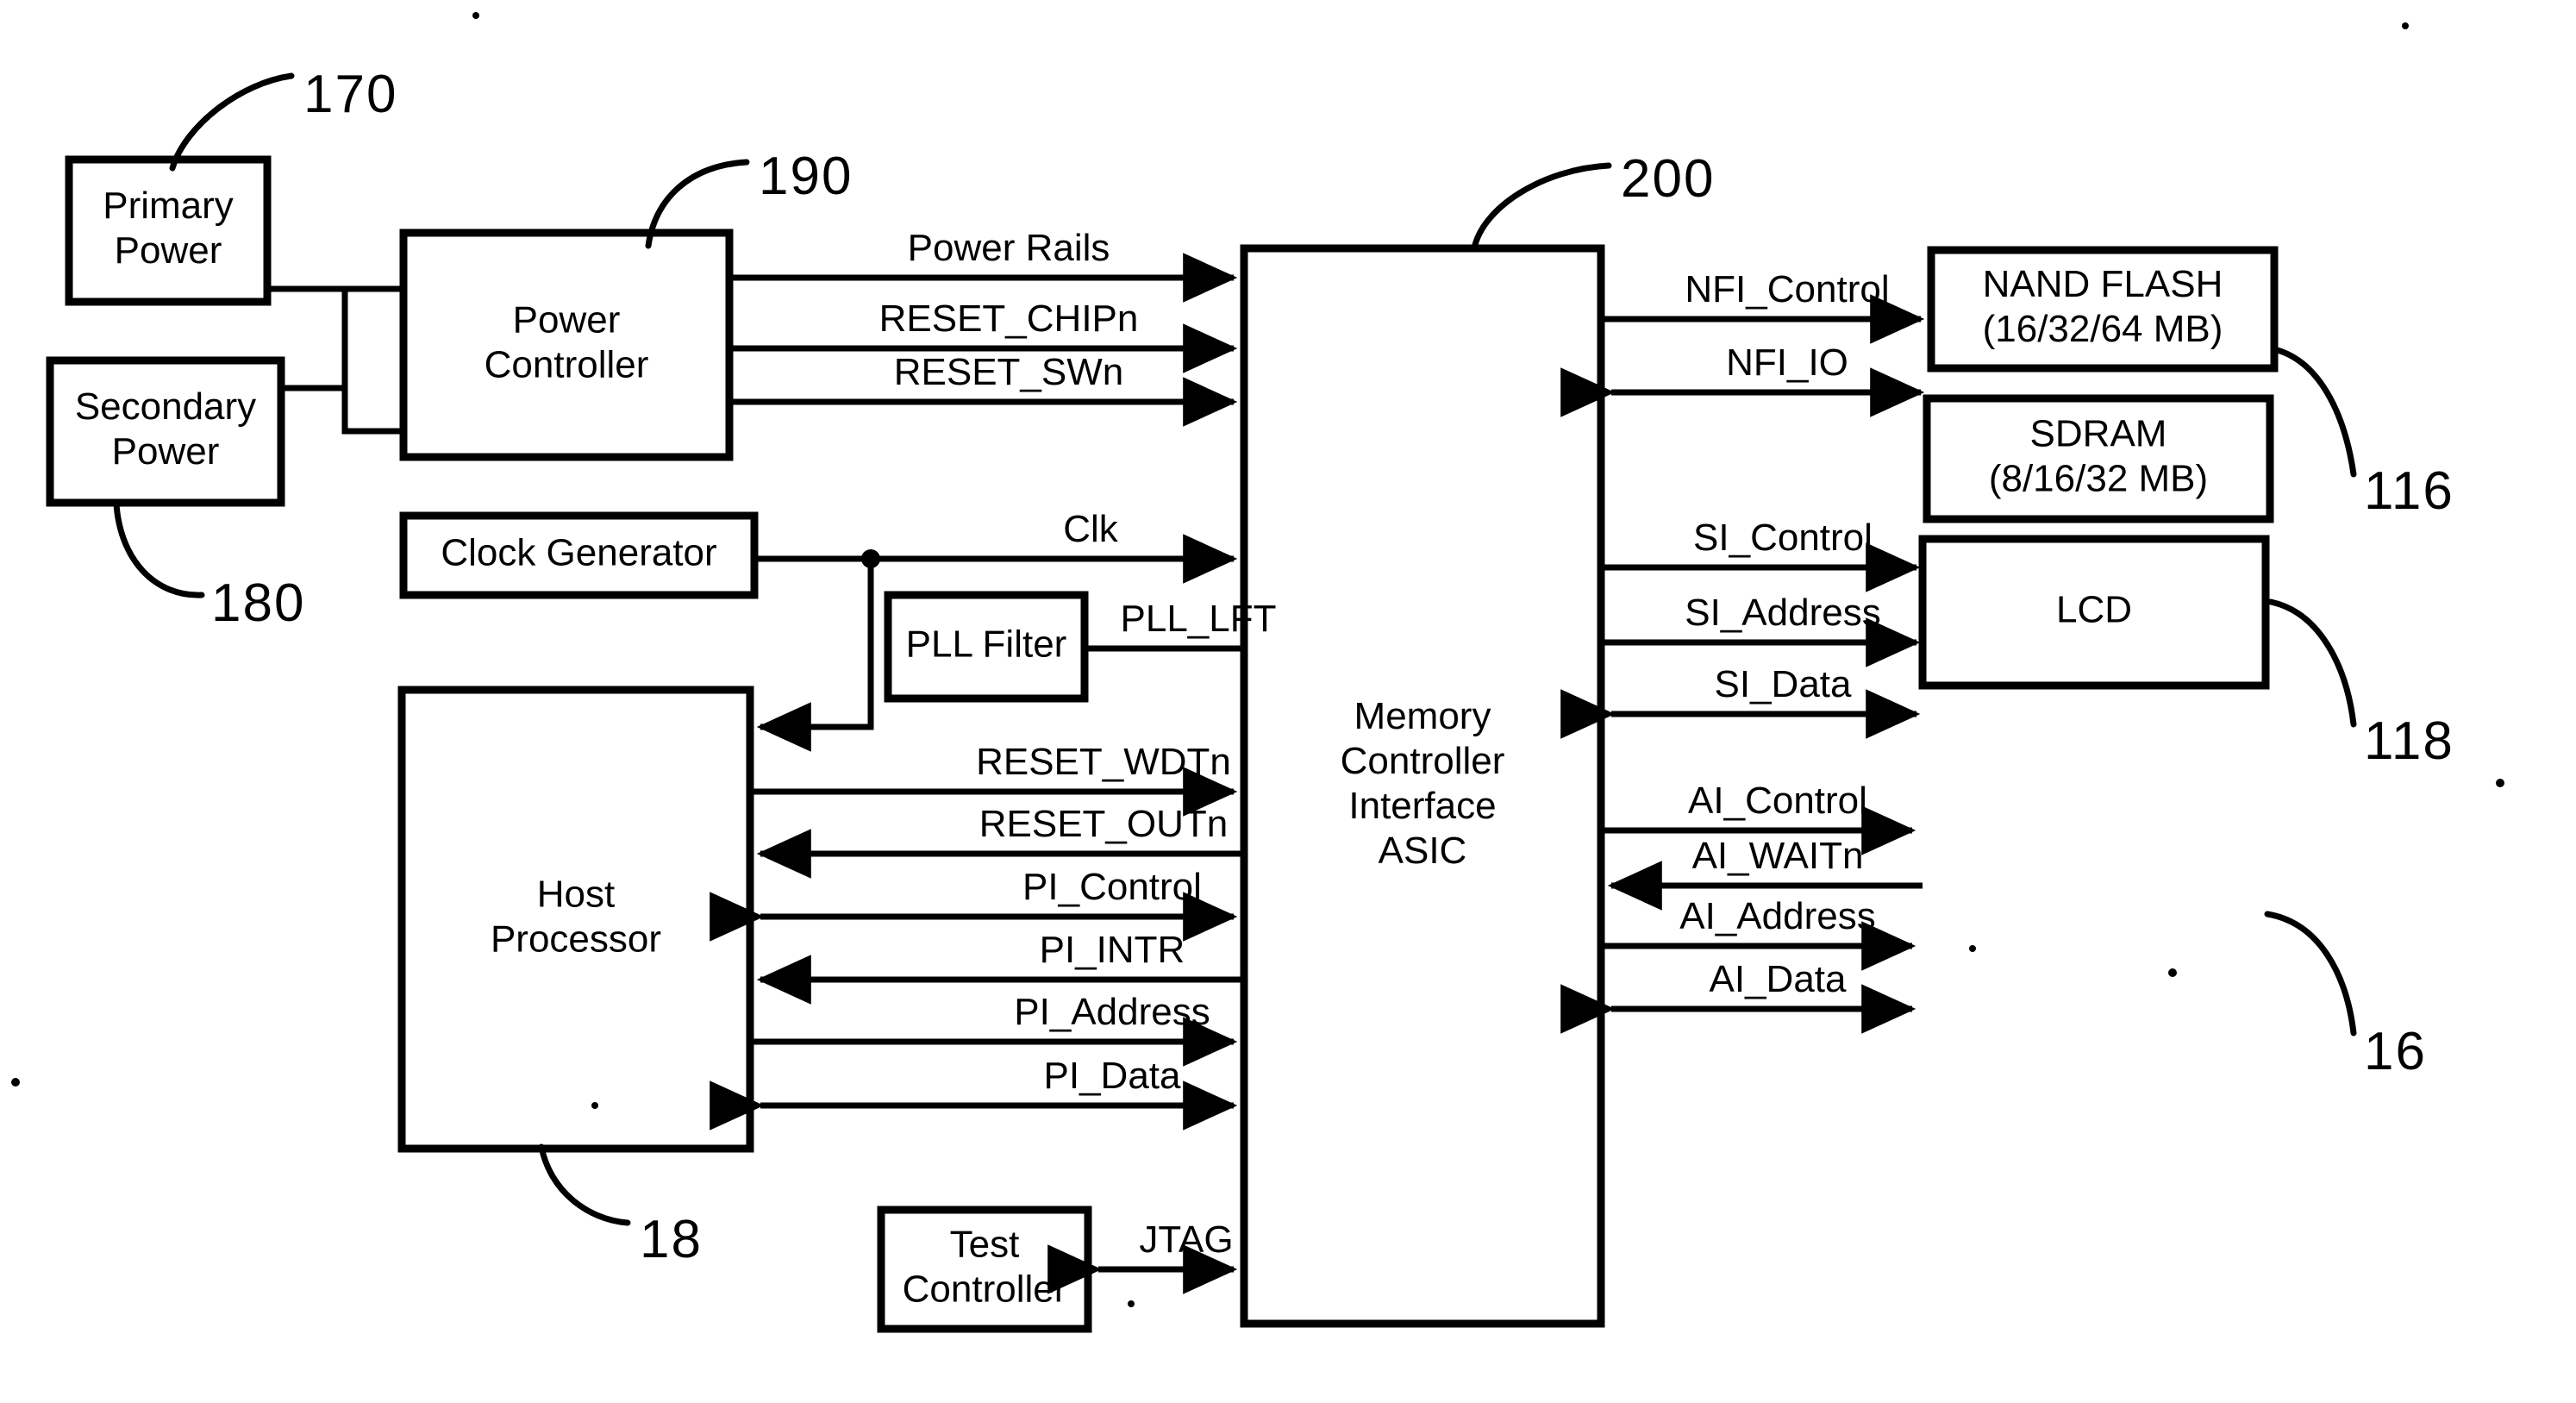 The height and width of the screenshot is (1403, 2576). I want to click on block-memory-controller-asic: MemoryControllerInterfaceASIC, so click(1423, 786).